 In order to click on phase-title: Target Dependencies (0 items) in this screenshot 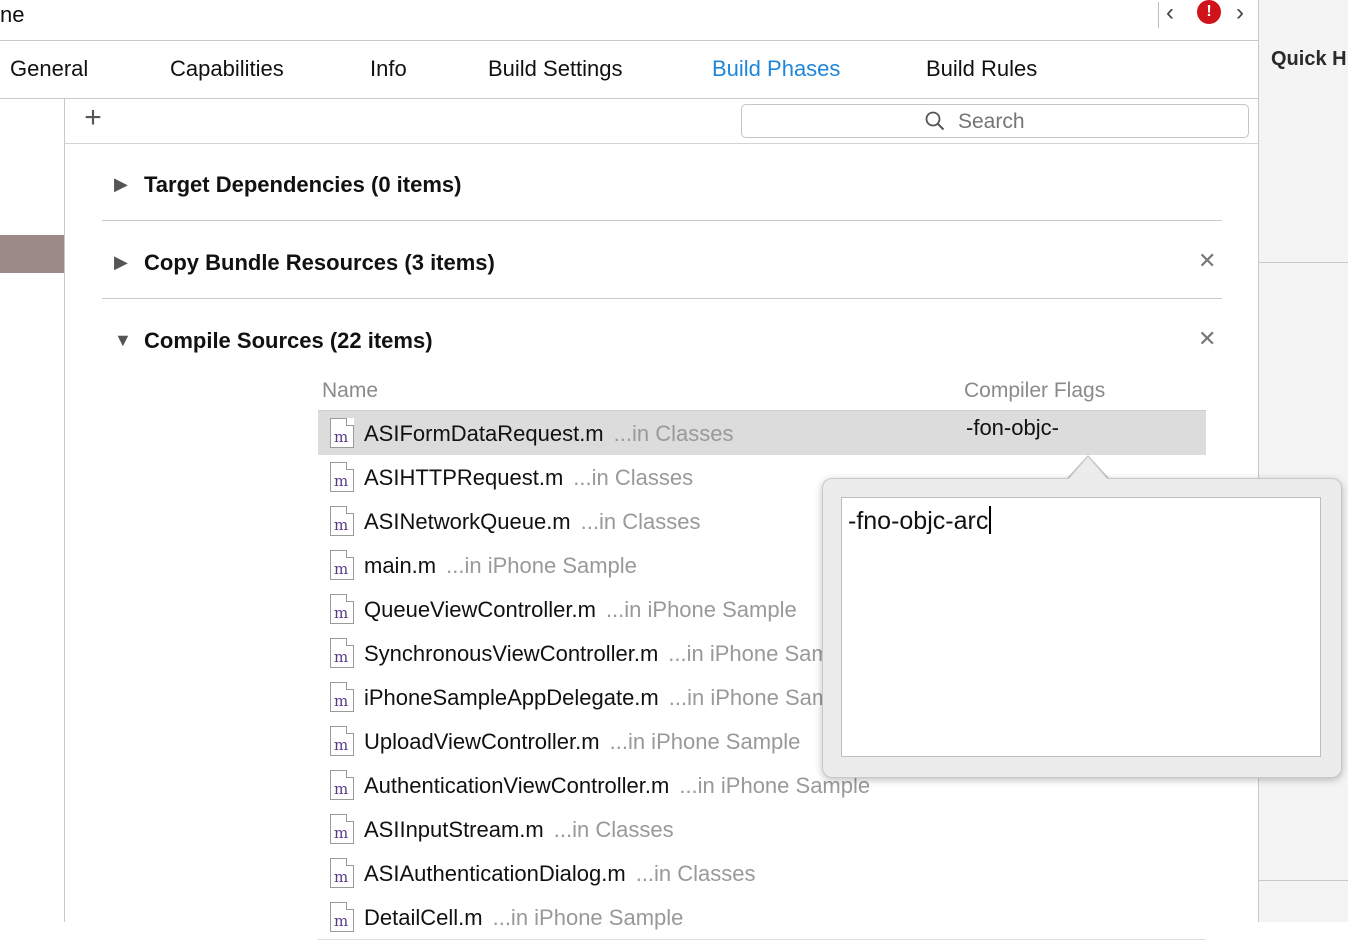, I will do `click(303, 184)`.